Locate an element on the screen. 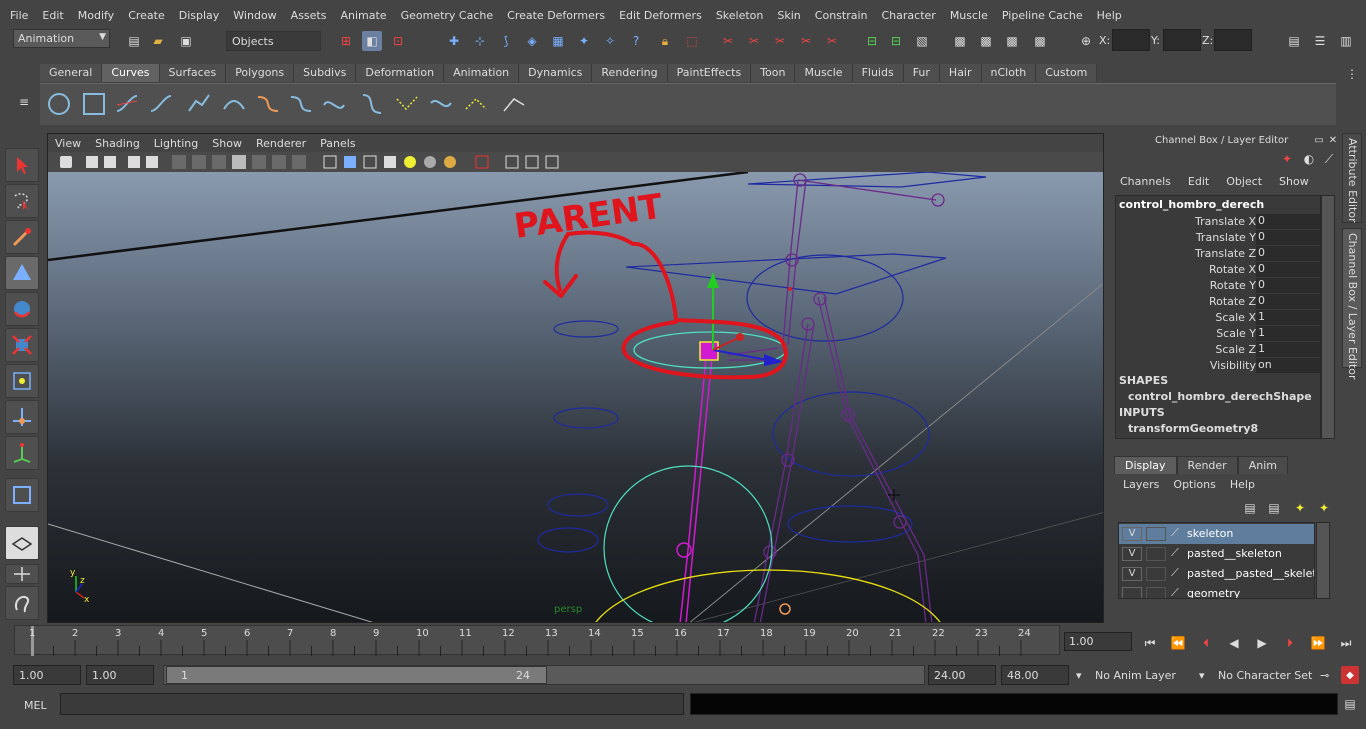 This screenshot has height=729, width=1366. current-frame-field: 1.00 is located at coordinates (1098, 641).